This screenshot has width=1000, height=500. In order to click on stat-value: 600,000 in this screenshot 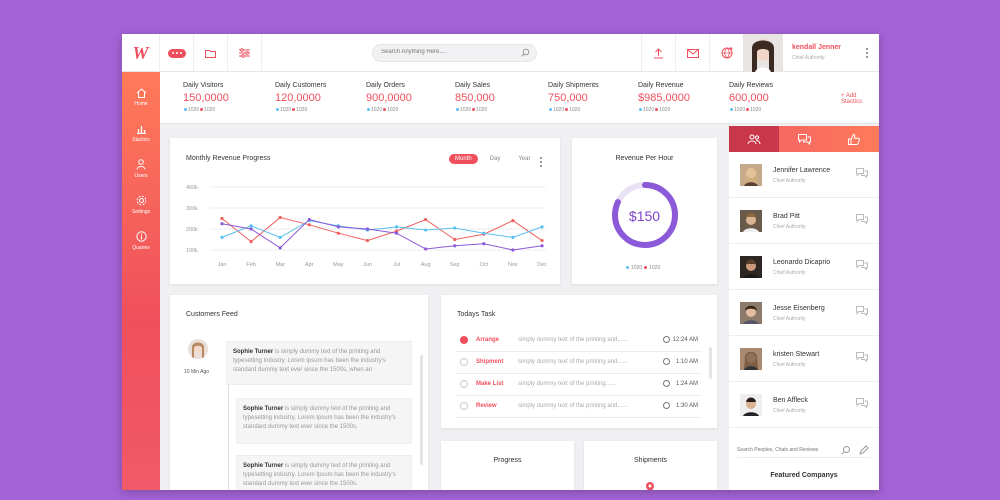, I will do `click(749, 98)`.